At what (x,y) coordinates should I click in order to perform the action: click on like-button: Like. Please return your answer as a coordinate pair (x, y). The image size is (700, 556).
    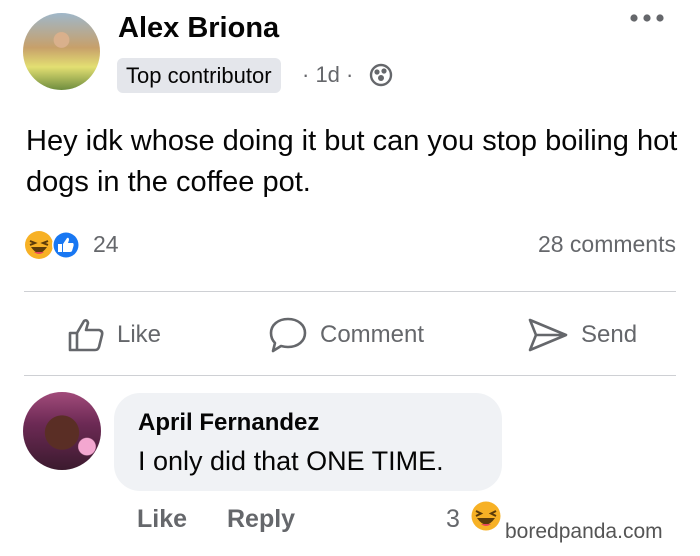
    Looking at the image, I should click on (114, 335).